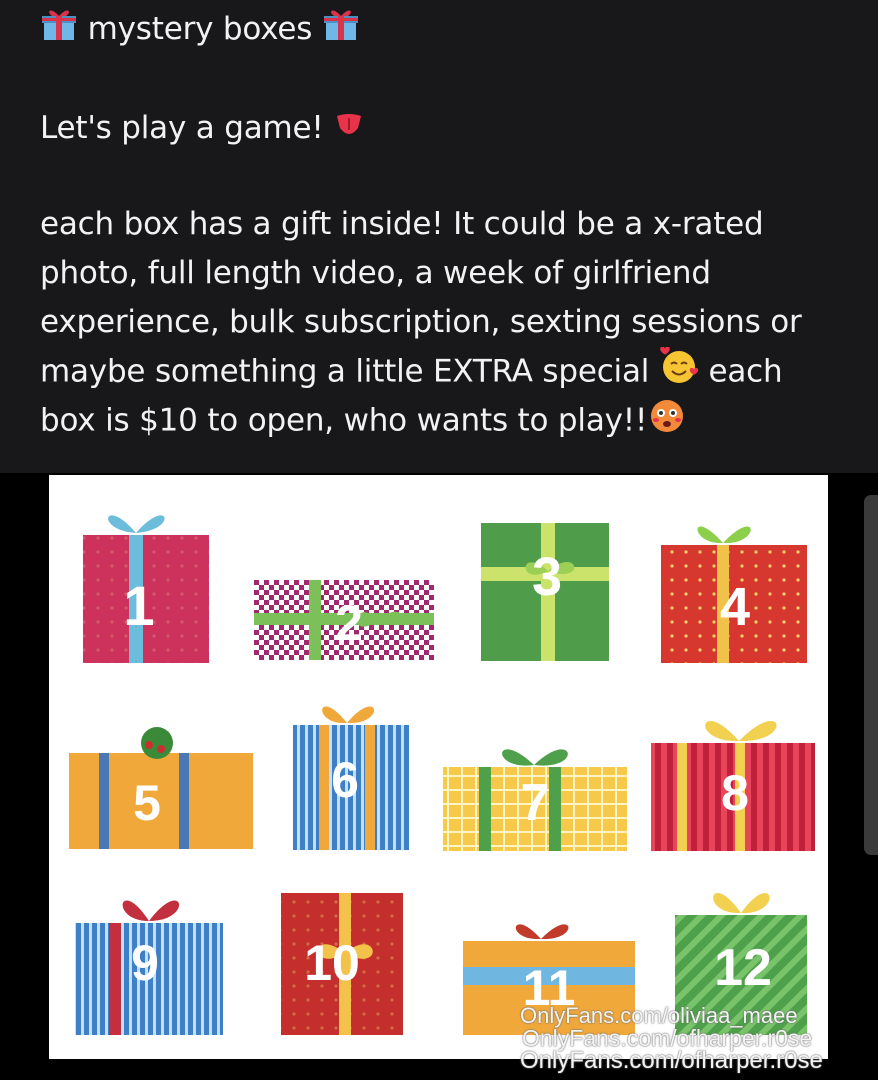 The height and width of the screenshot is (1080, 878). What do you see at coordinates (332, 963) in the screenshot?
I see `svg-text: 10` at bounding box center [332, 963].